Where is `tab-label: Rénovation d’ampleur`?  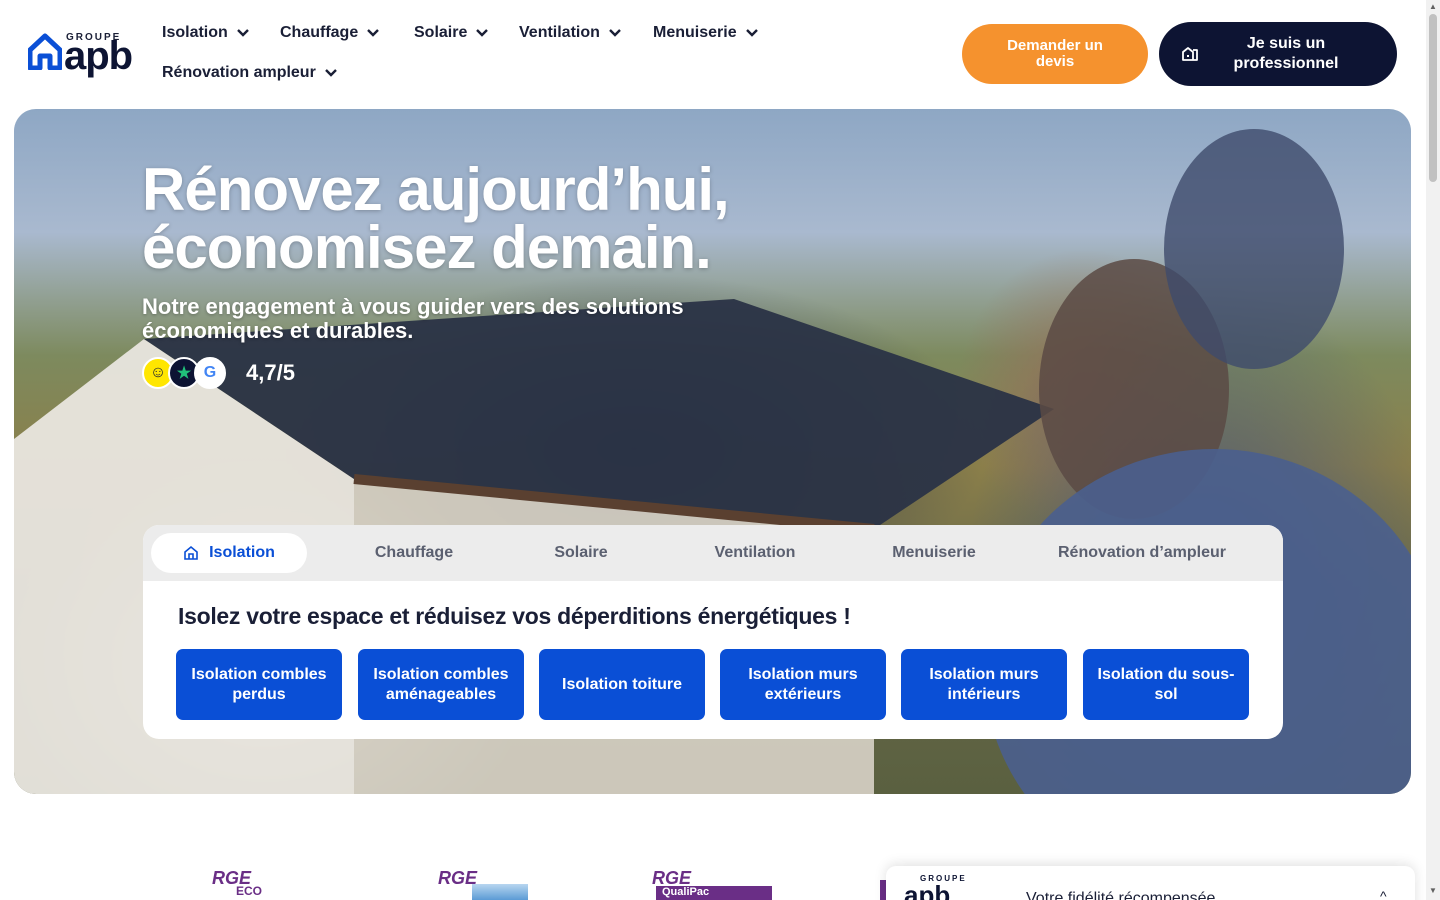 tab-label: Rénovation d’ampleur is located at coordinates (1142, 552).